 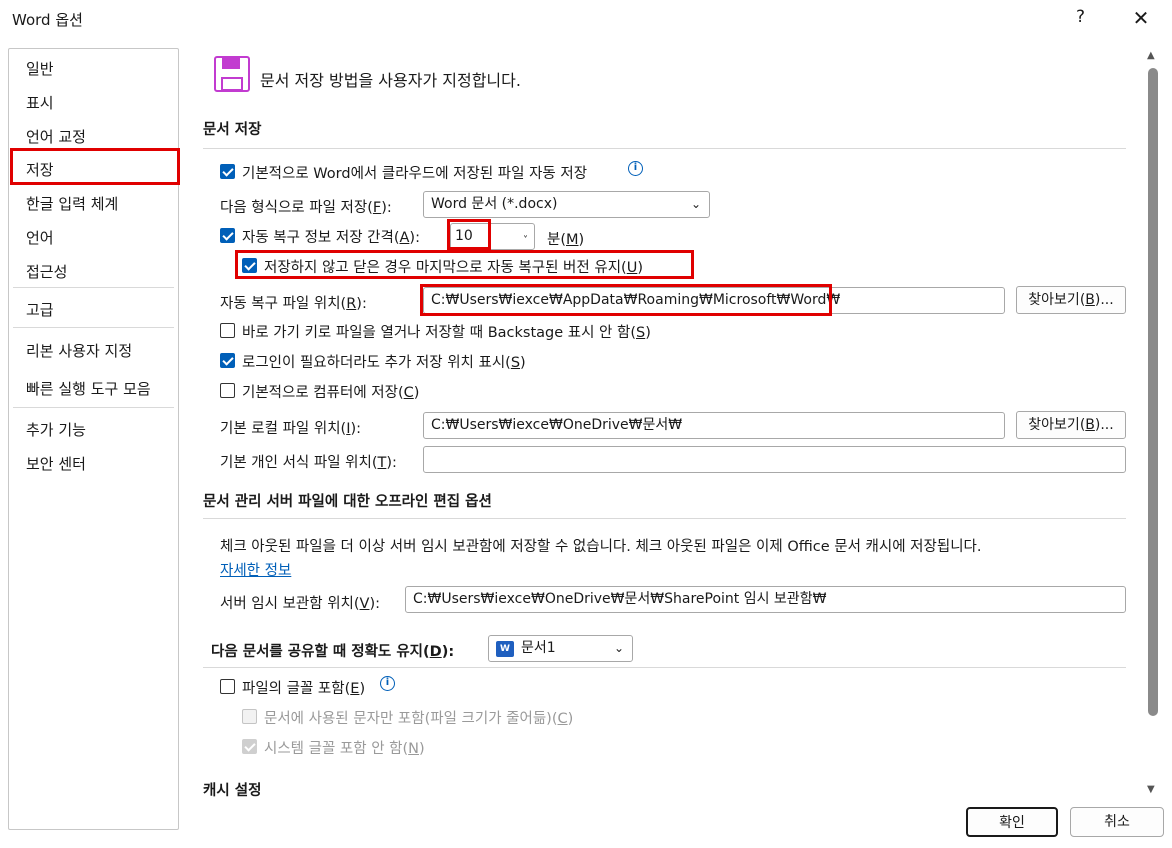 I want to click on sidebar-item-addins: 추가 기능, so click(x=56, y=429).